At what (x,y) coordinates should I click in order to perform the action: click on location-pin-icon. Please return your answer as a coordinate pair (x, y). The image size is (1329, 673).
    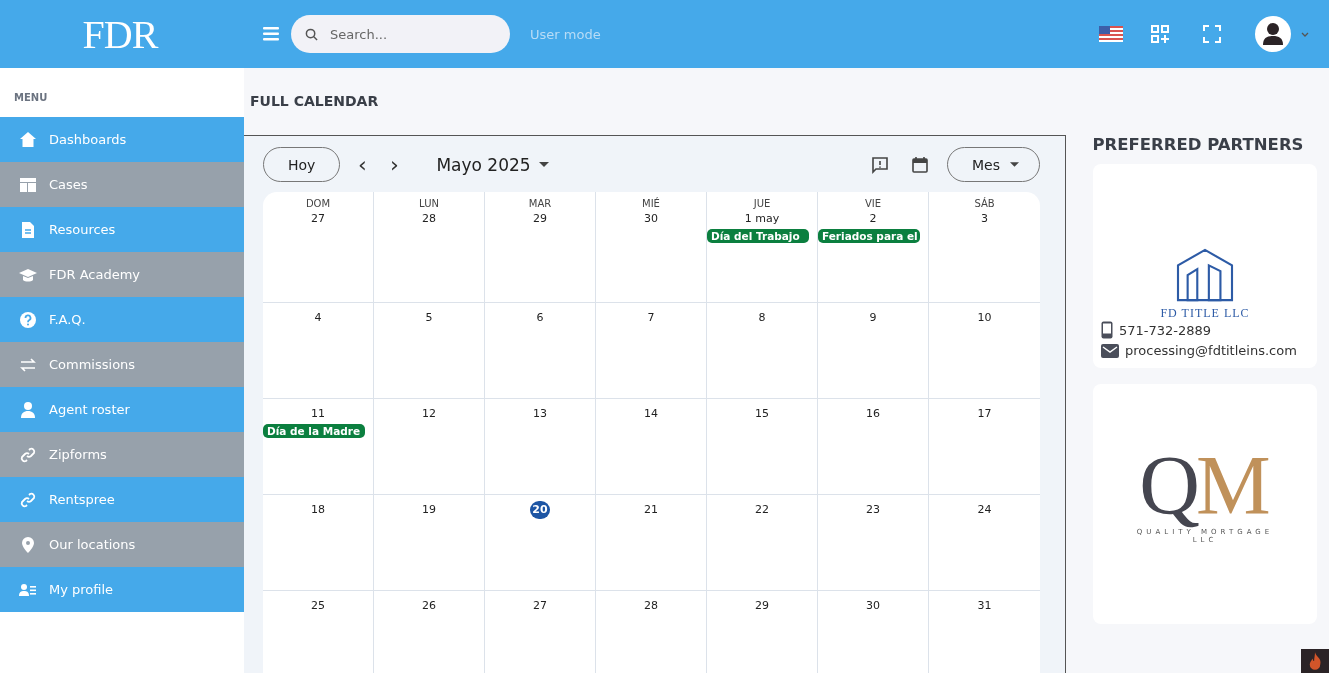
    Looking at the image, I should click on (28, 544).